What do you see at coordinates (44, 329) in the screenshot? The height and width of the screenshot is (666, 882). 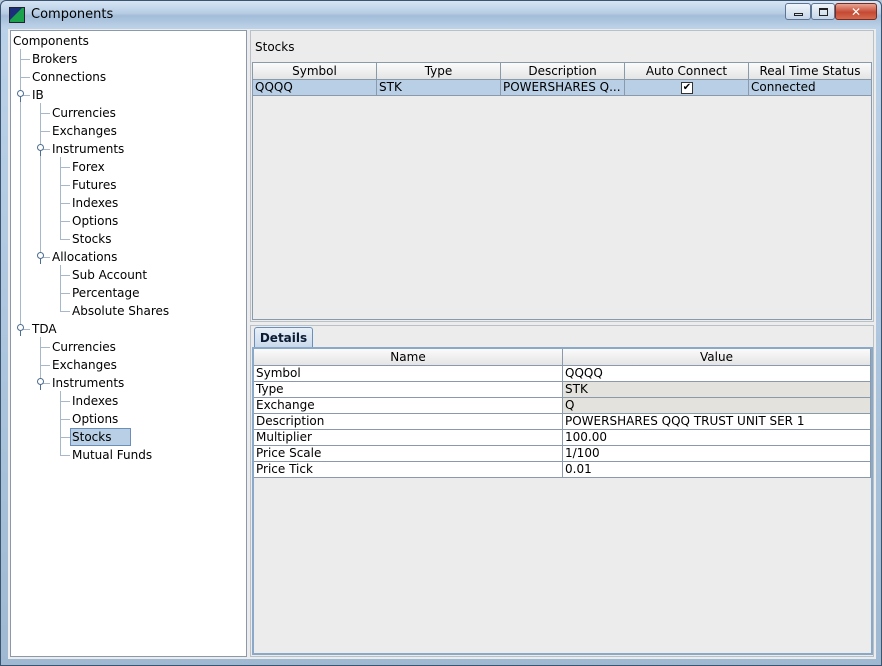 I see `tree-node-tda: TDA` at bounding box center [44, 329].